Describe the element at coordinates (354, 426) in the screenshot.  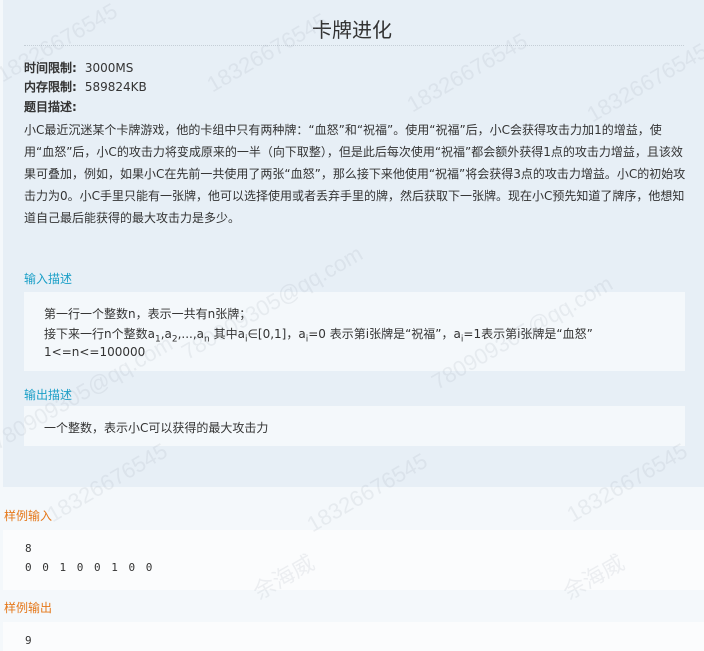
I see `output-description-box: 一个整数，表示小C可以获得的最大攻击力` at that location.